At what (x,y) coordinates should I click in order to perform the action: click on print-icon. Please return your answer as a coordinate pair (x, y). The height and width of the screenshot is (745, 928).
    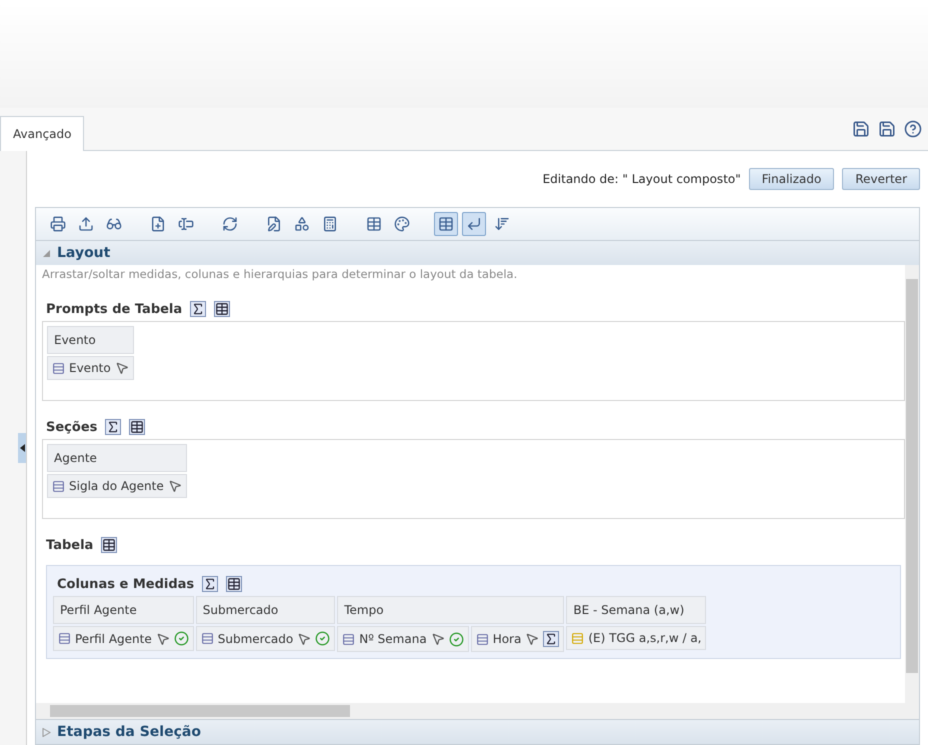
    Looking at the image, I should click on (58, 224).